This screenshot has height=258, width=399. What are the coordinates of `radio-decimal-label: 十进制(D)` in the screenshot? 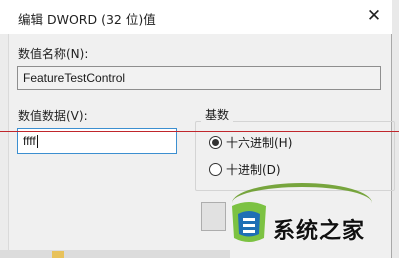 It's located at (253, 170).